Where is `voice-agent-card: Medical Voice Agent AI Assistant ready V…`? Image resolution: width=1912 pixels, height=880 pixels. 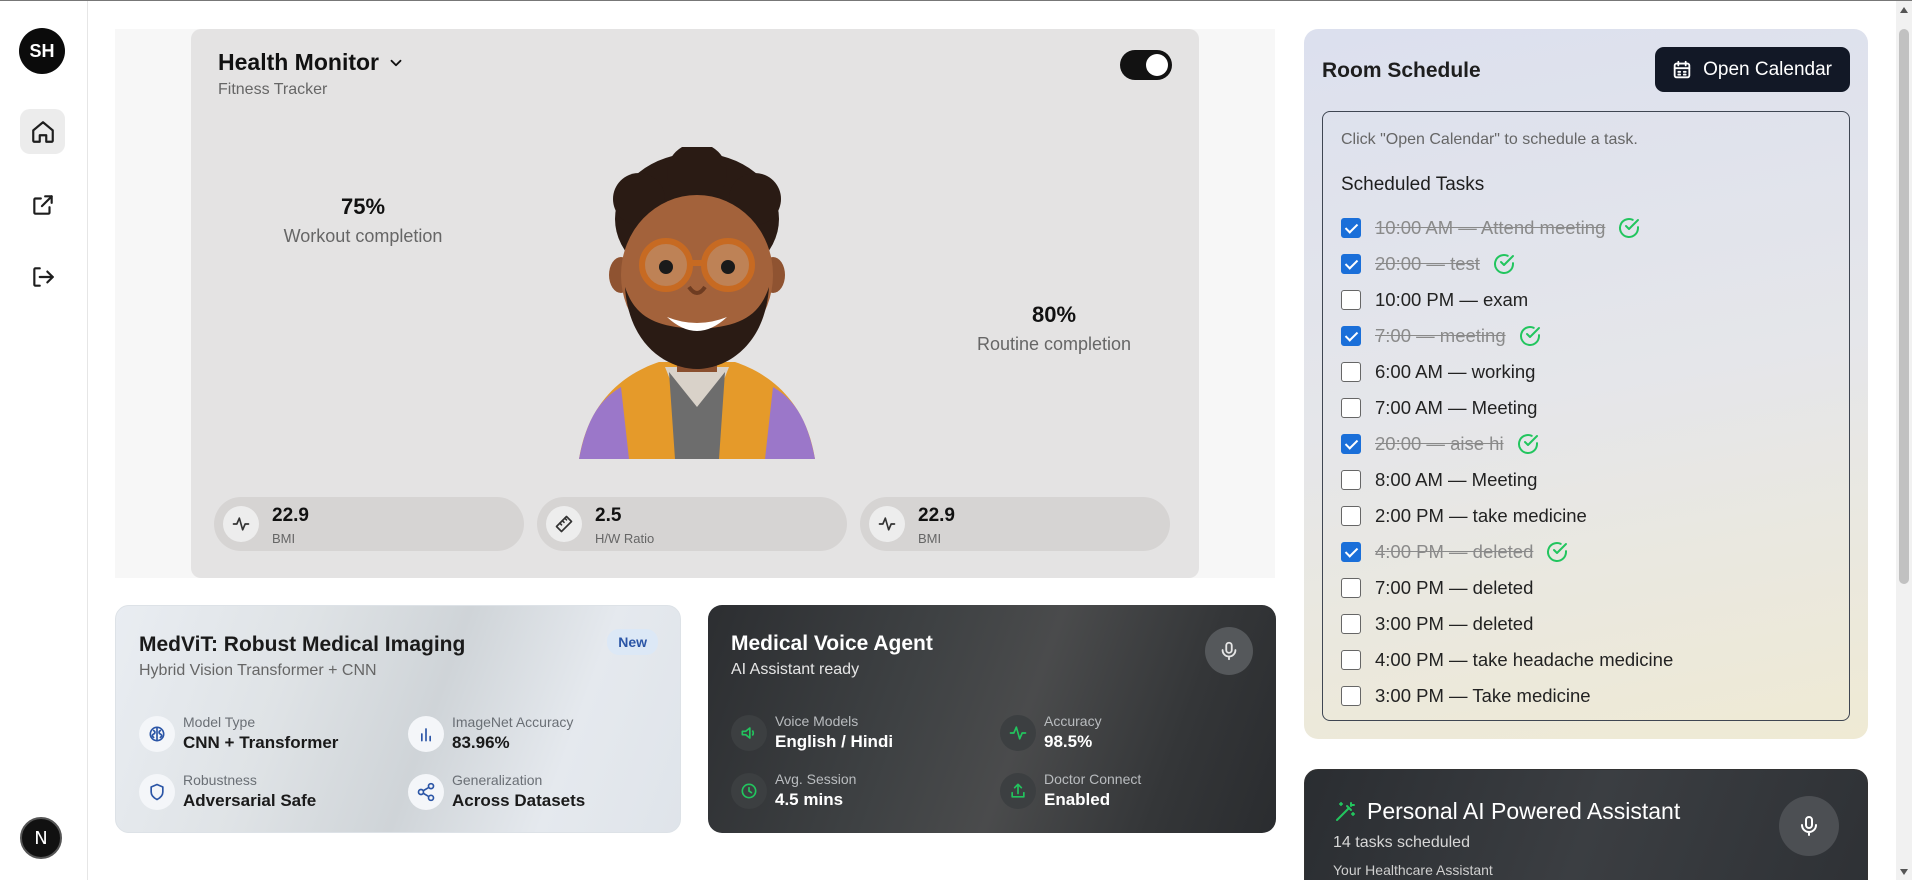 voice-agent-card: Medical Voice Agent AI Assistant ready V… is located at coordinates (992, 719).